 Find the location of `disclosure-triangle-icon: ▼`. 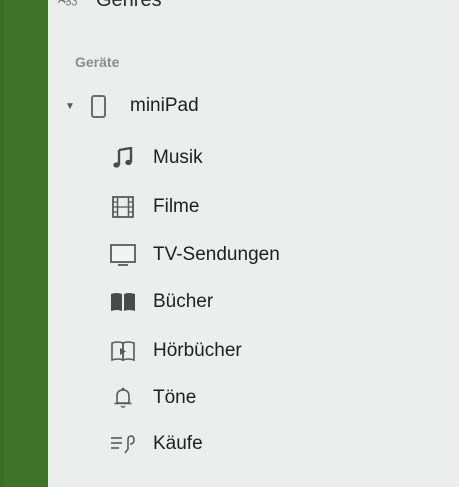

disclosure-triangle-icon: ▼ is located at coordinates (70, 106).